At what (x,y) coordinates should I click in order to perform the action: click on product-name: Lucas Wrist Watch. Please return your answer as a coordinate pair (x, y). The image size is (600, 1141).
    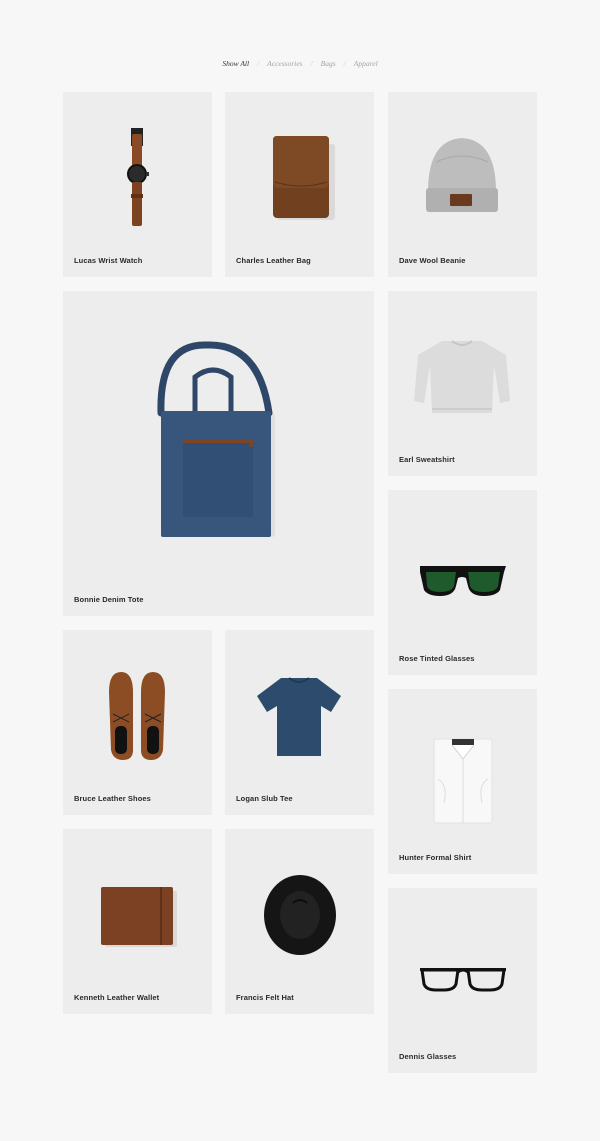
    Looking at the image, I should click on (108, 260).